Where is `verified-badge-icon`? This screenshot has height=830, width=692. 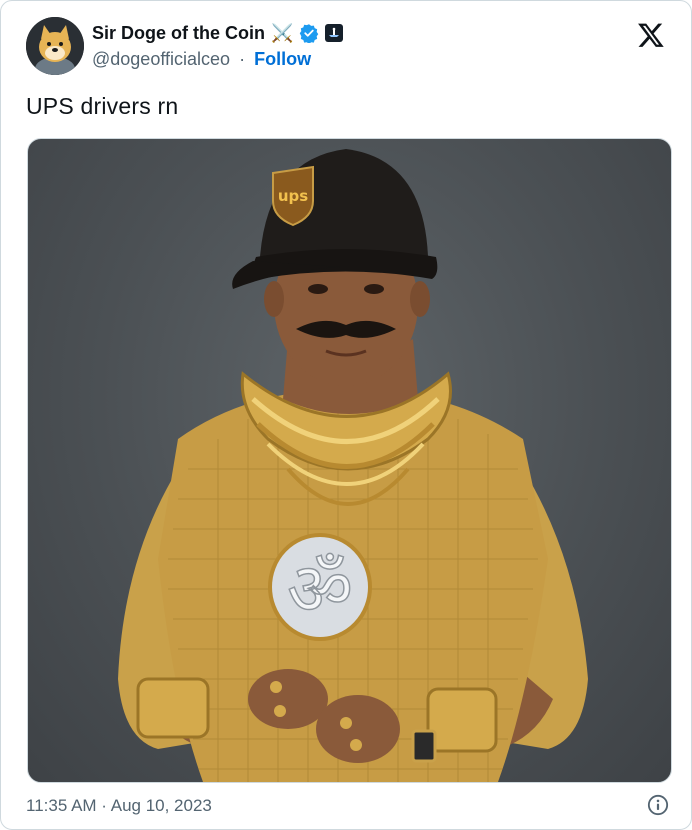 verified-badge-icon is located at coordinates (309, 33).